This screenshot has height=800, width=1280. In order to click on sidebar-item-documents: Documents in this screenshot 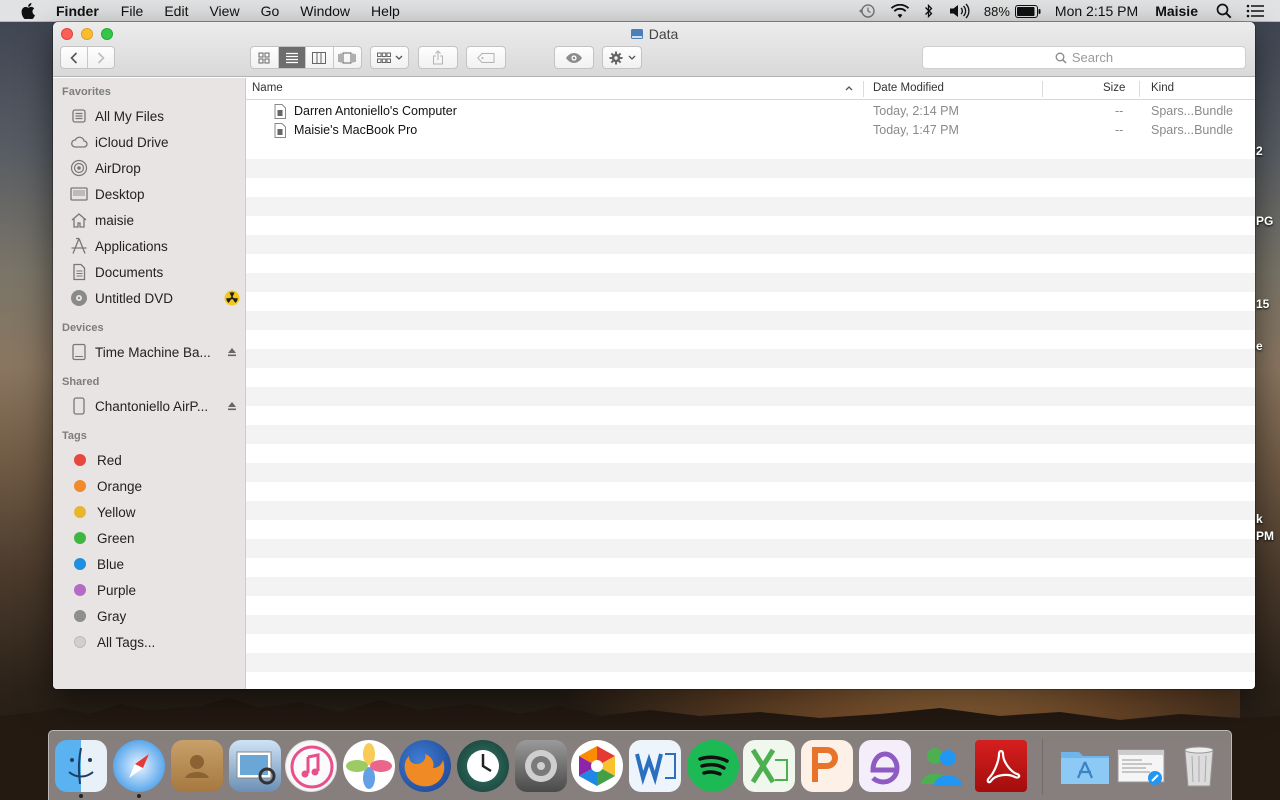, I will do `click(155, 272)`.